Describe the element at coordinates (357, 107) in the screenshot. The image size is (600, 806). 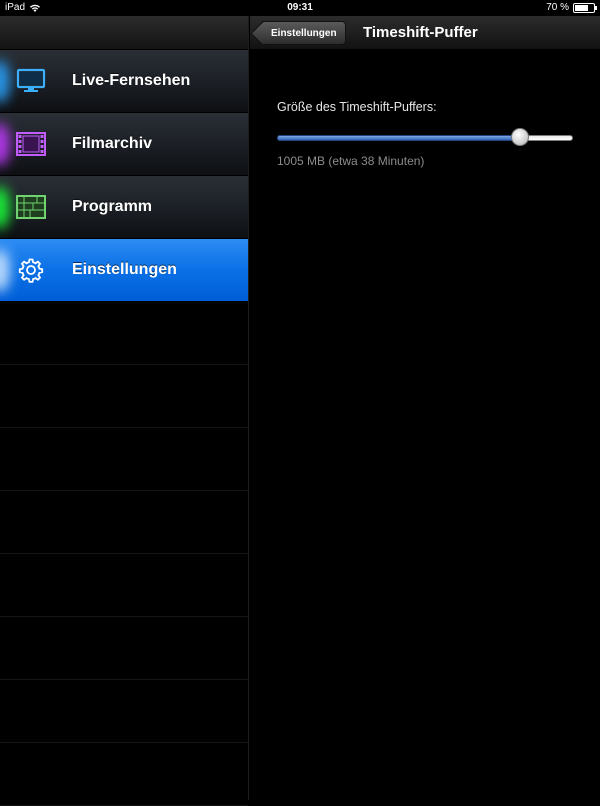
I see `buffer-size-label: Größe des Timeshift-Puffers:` at that location.